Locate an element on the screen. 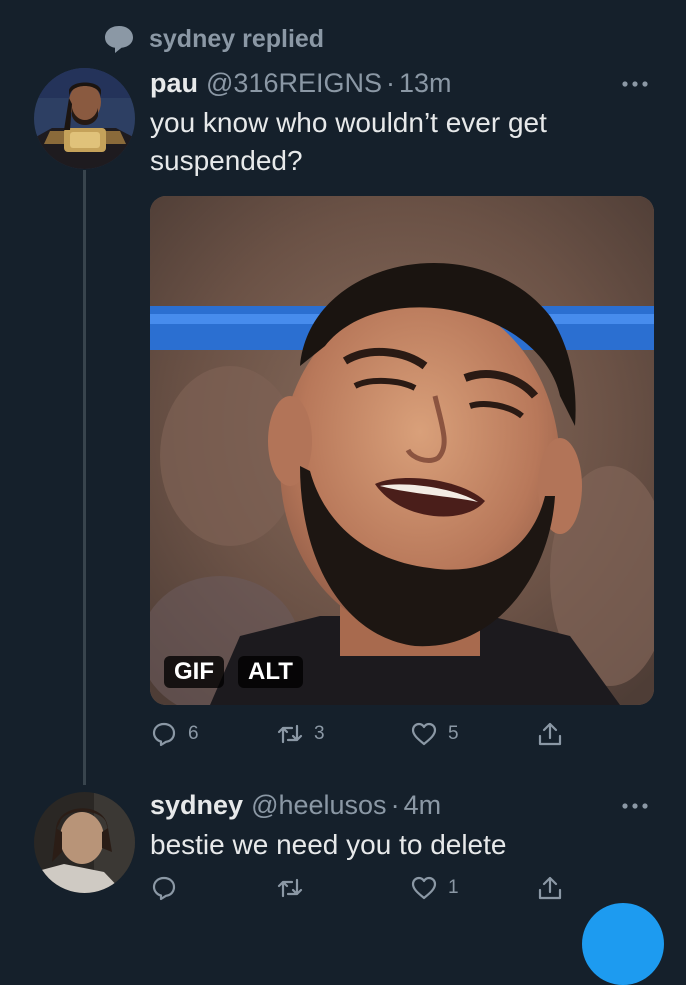 The image size is (686, 985). retweet-button: 3 is located at coordinates (300, 734).